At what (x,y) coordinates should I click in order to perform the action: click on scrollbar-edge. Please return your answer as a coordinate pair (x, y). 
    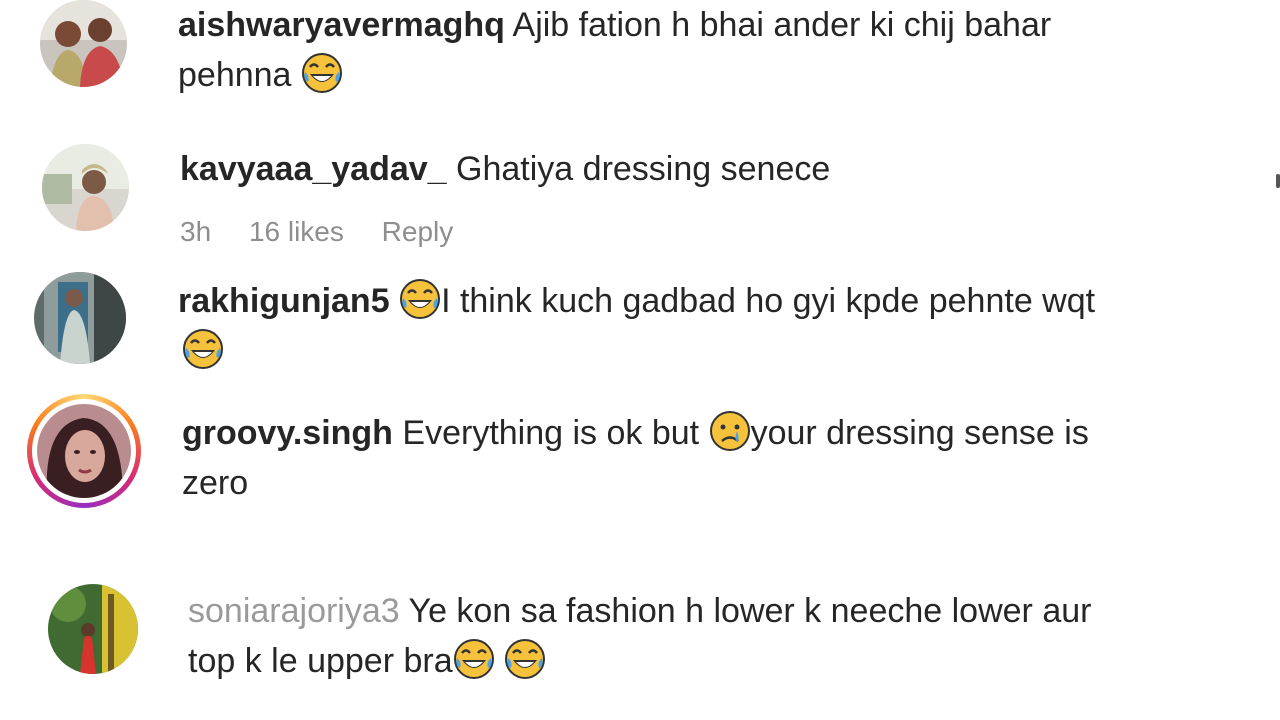
    Looking at the image, I should click on (1278, 181).